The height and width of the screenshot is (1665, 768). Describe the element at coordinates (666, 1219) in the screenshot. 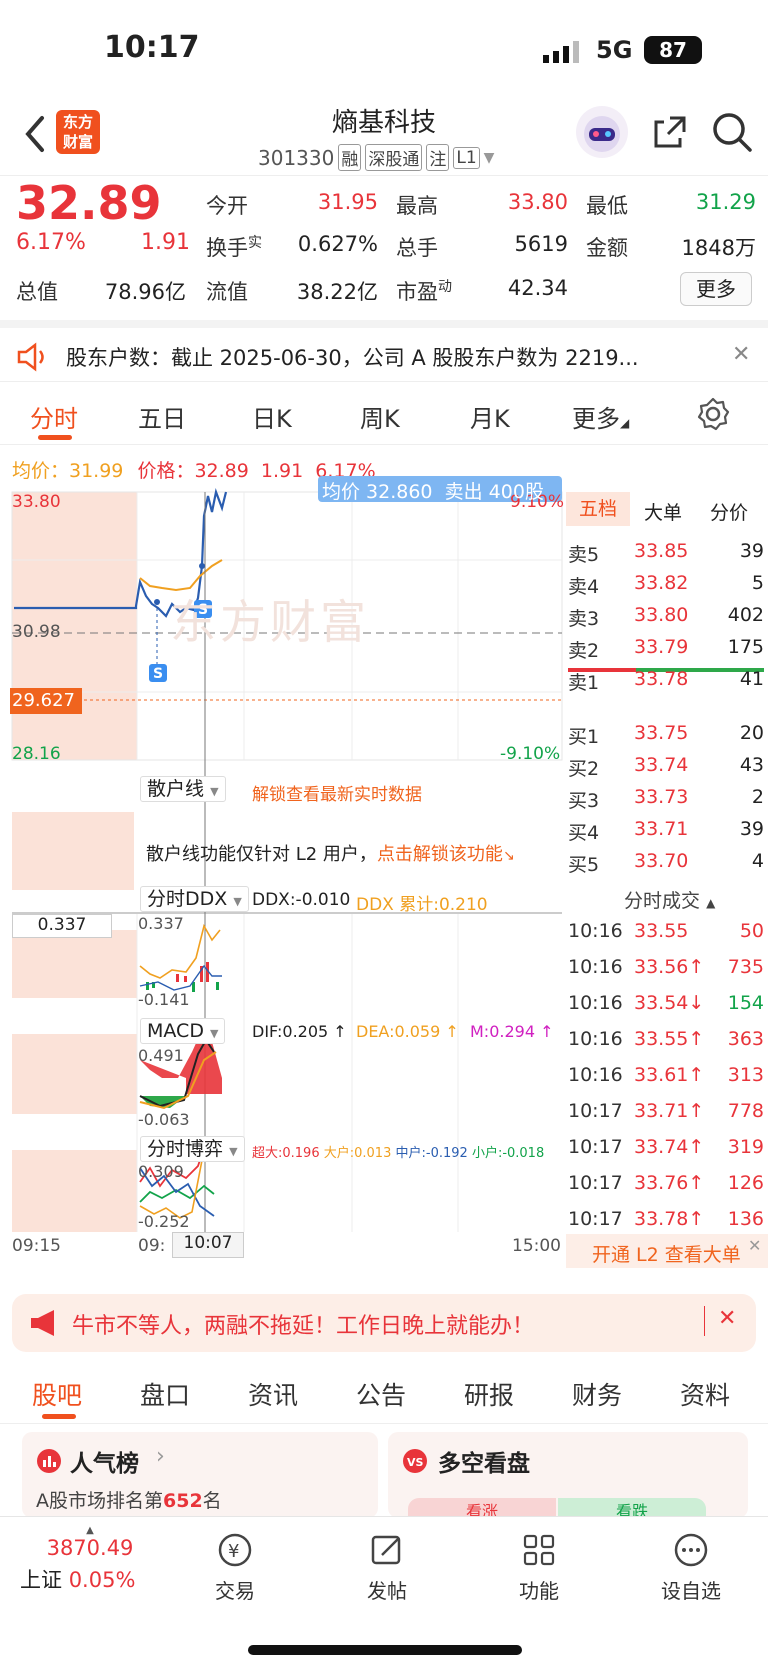

I see `trade-row: 10:17 33.78↑ 136` at that location.